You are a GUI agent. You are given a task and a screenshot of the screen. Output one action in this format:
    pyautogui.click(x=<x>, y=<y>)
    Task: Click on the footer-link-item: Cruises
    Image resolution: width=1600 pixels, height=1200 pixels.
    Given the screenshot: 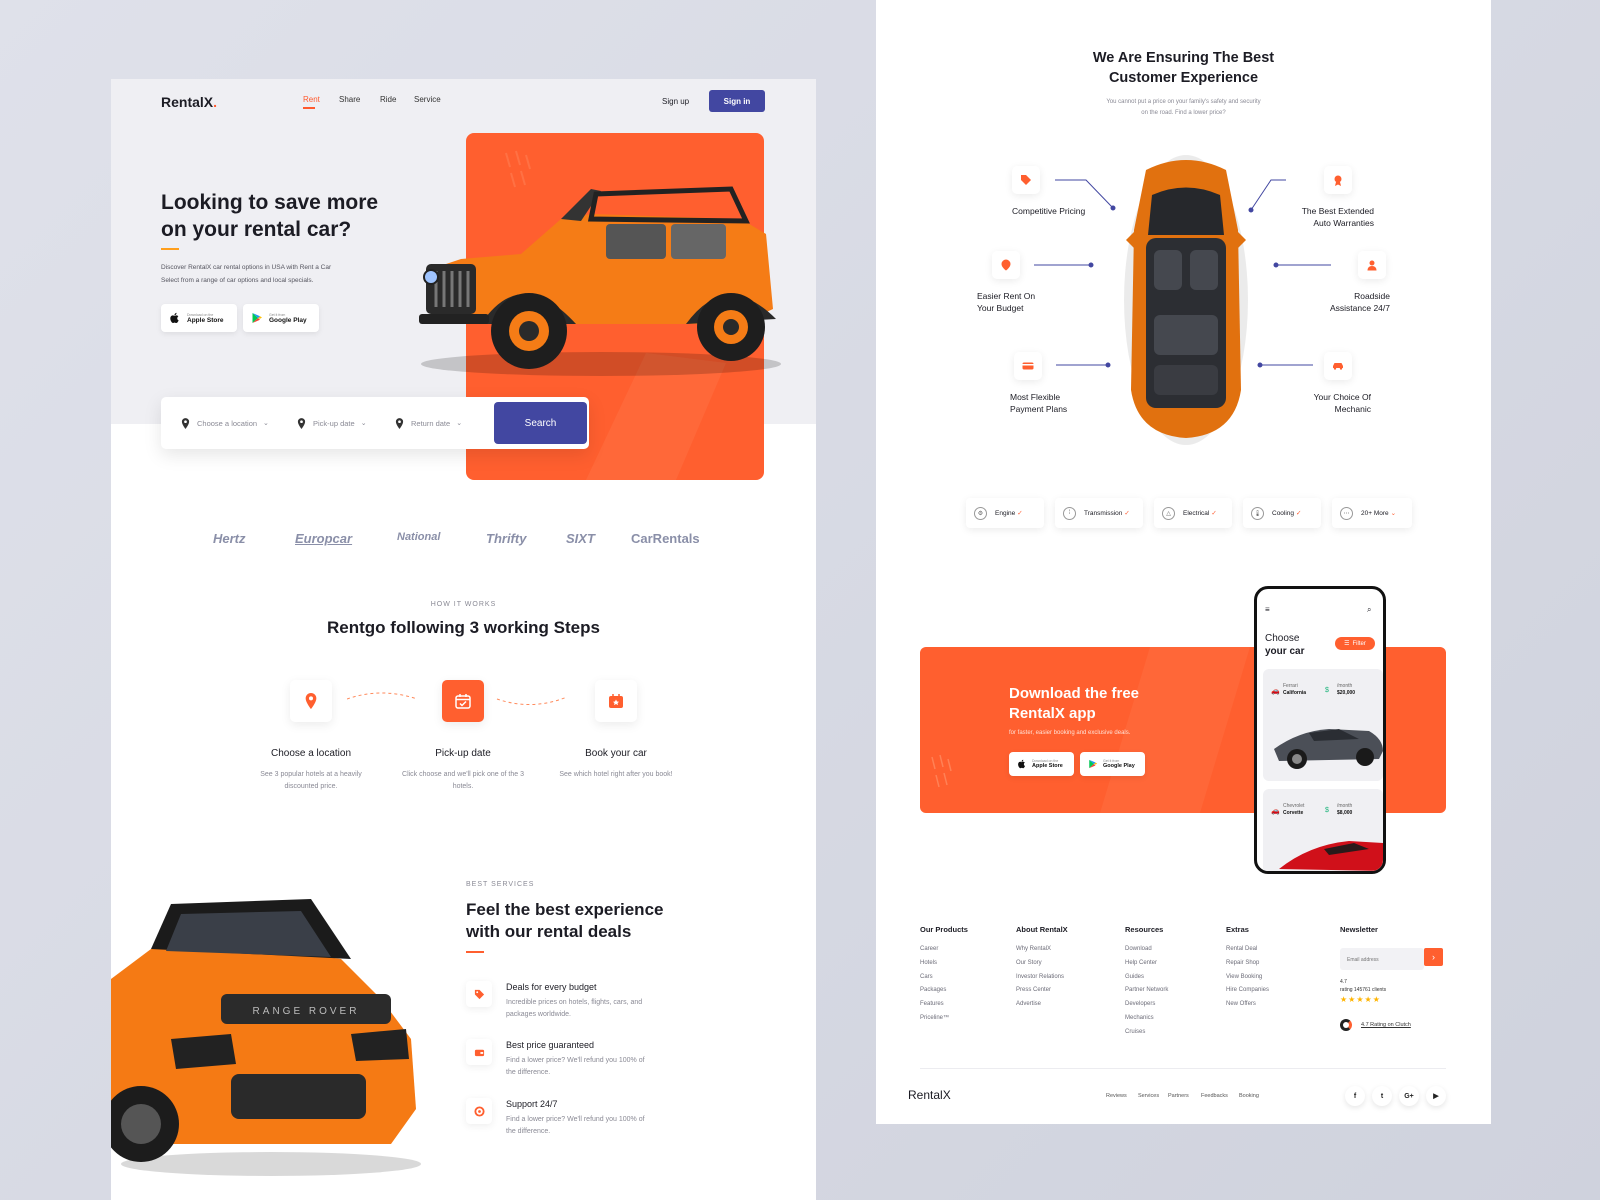 What is the action you would take?
    pyautogui.click(x=1135, y=1032)
    